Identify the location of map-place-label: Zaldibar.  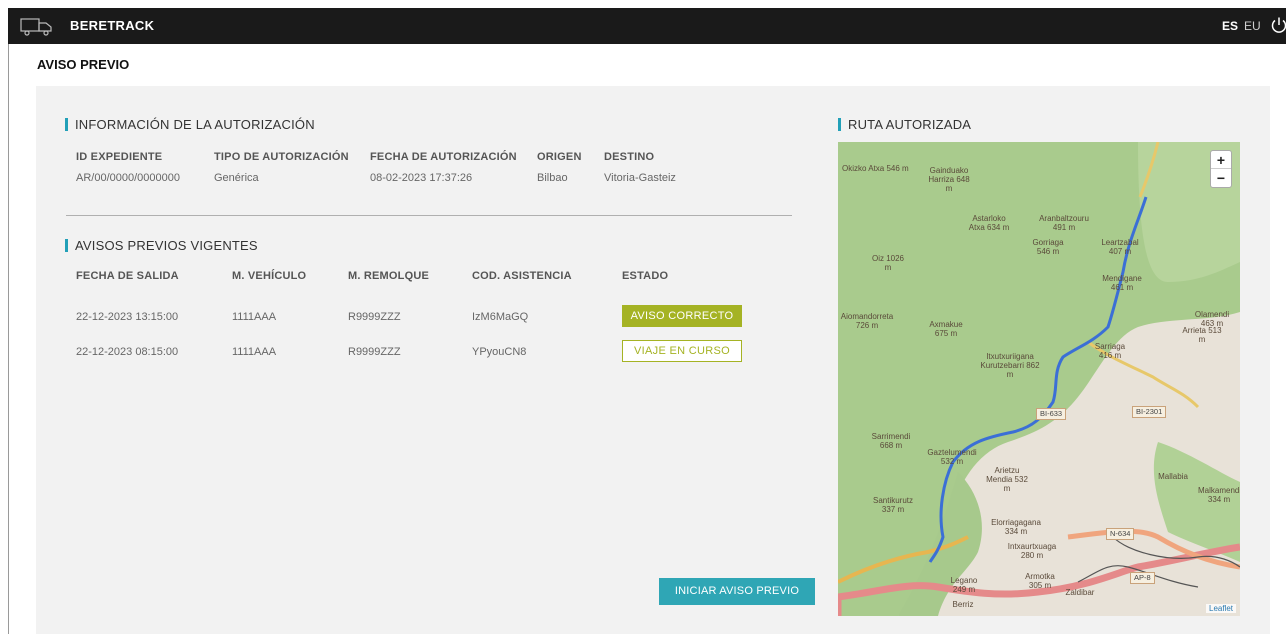
(1080, 592).